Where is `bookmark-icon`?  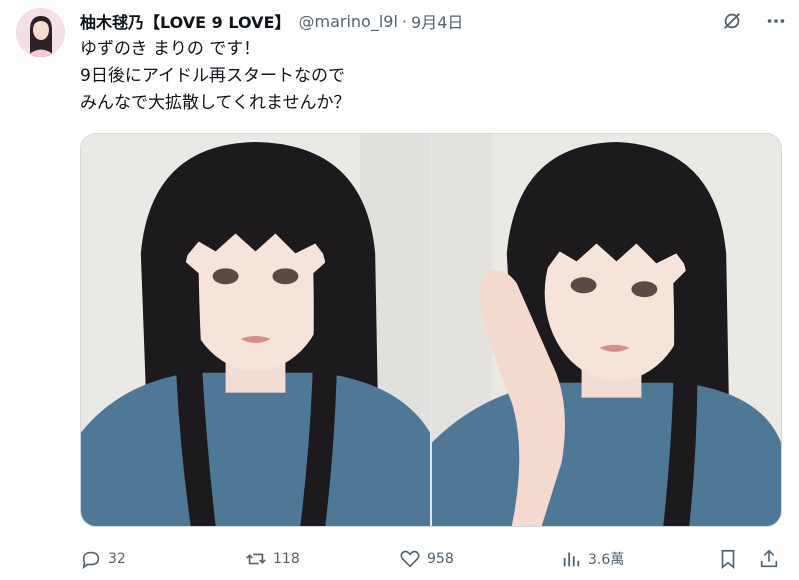 bookmark-icon is located at coordinates (728, 559).